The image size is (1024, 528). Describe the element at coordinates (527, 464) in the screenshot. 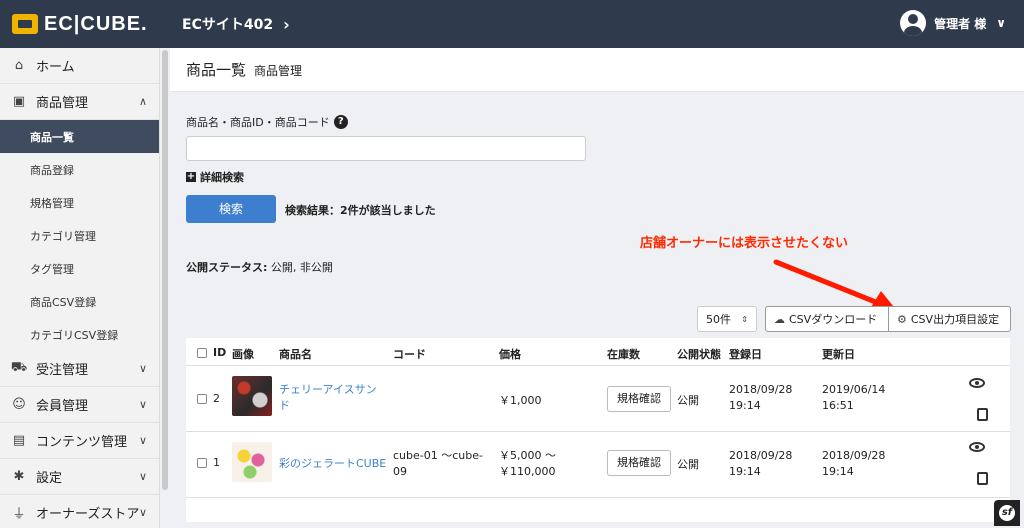

I see `row-price: ￥5,000 〜 ￥110,000` at that location.